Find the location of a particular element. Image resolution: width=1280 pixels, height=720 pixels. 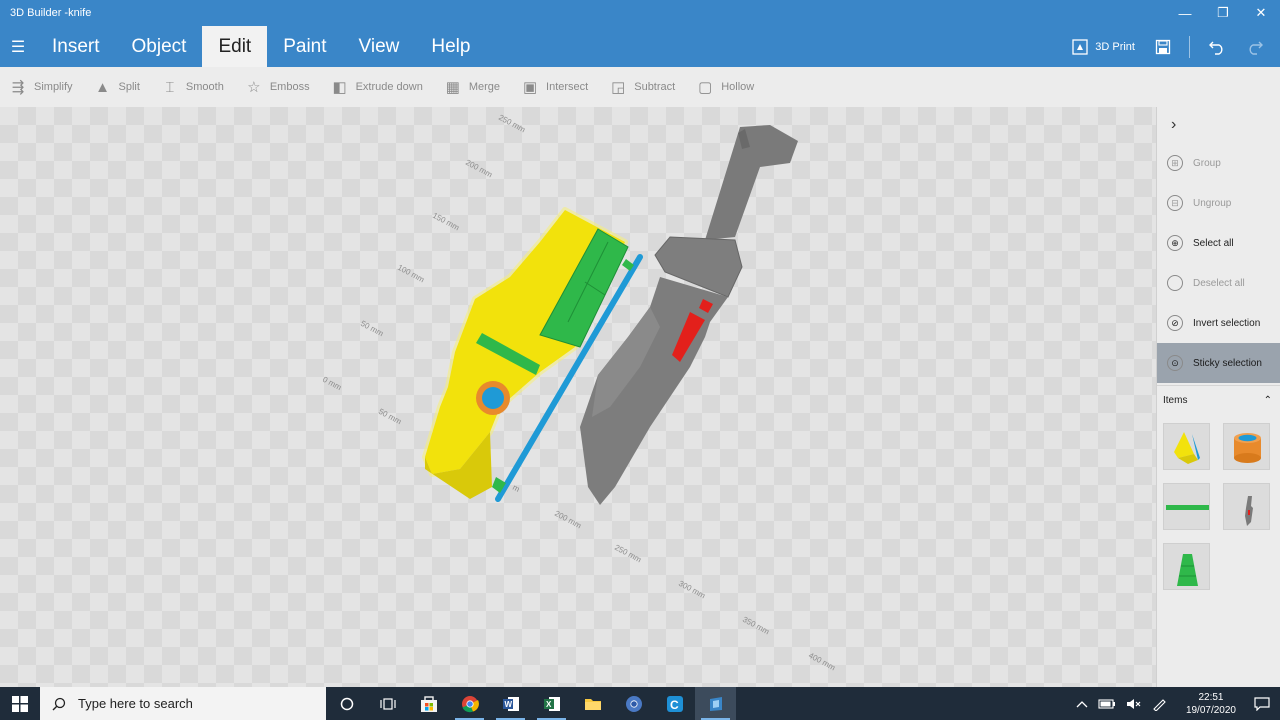

simplify-icon: ⇶ is located at coordinates (18, 87).